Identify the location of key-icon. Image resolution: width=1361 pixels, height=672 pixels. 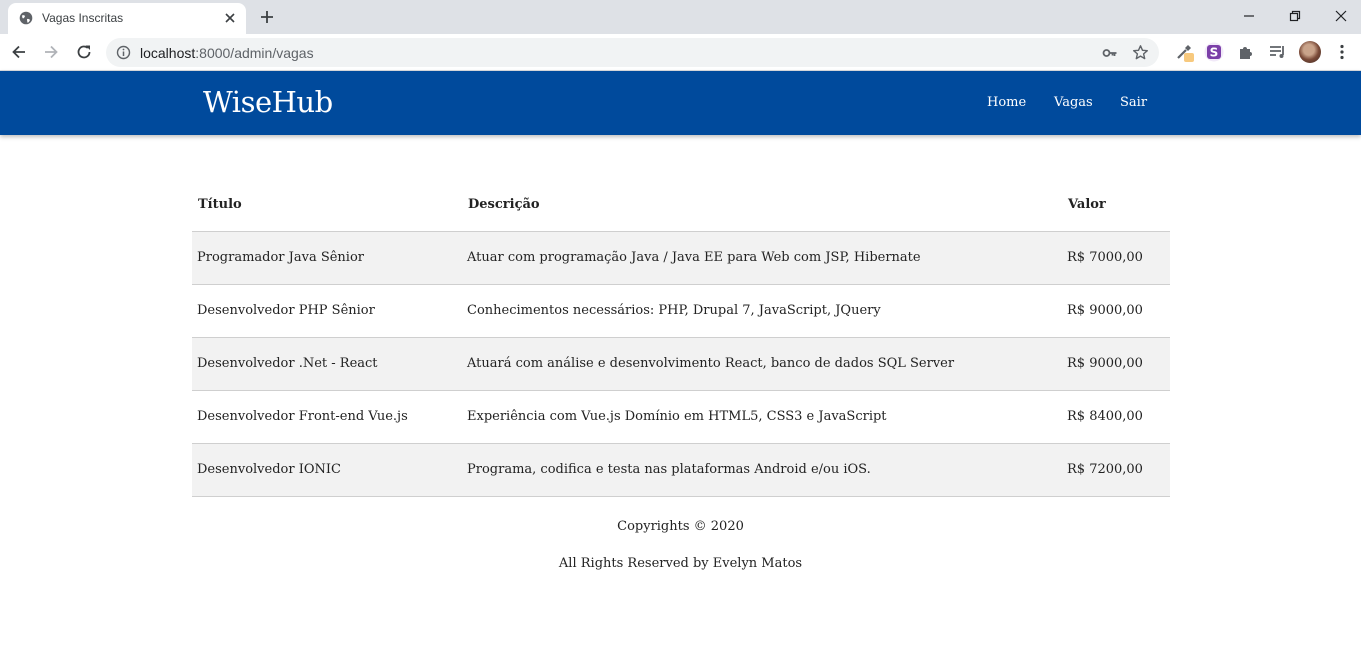
(1110, 53).